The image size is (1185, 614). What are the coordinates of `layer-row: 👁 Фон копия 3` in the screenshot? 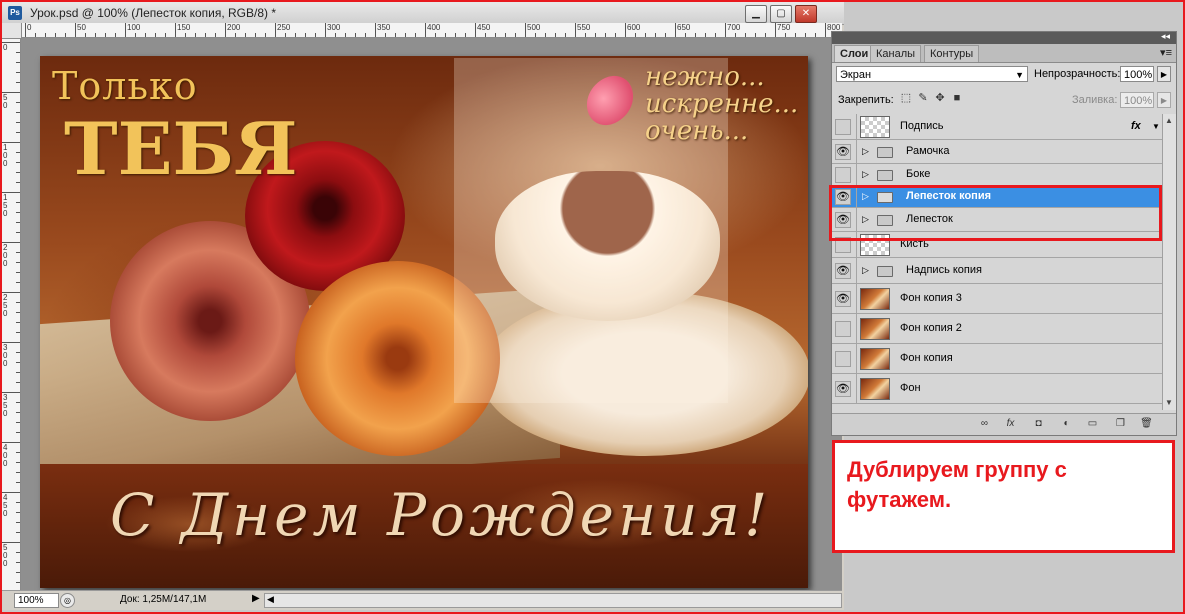 It's located at (997, 299).